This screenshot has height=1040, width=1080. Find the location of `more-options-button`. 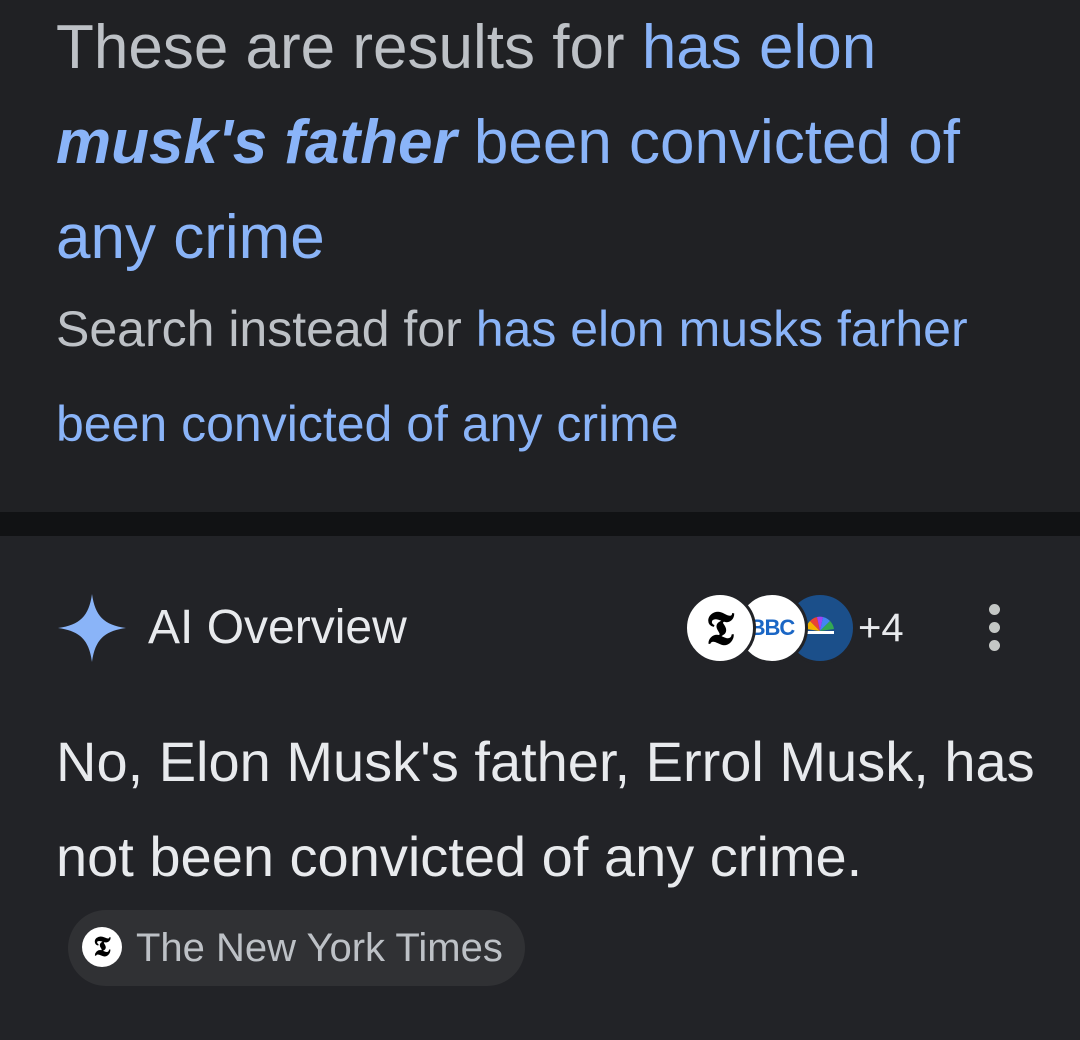

more-options-button is located at coordinates (995, 628).